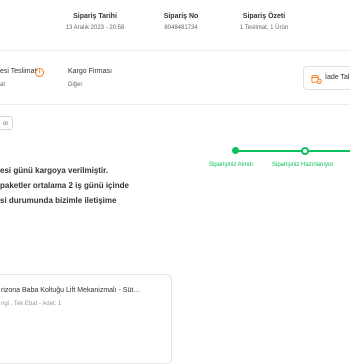  What do you see at coordinates (305, 151) in the screenshot?
I see `tracker-step-preparing-dot` at bounding box center [305, 151].